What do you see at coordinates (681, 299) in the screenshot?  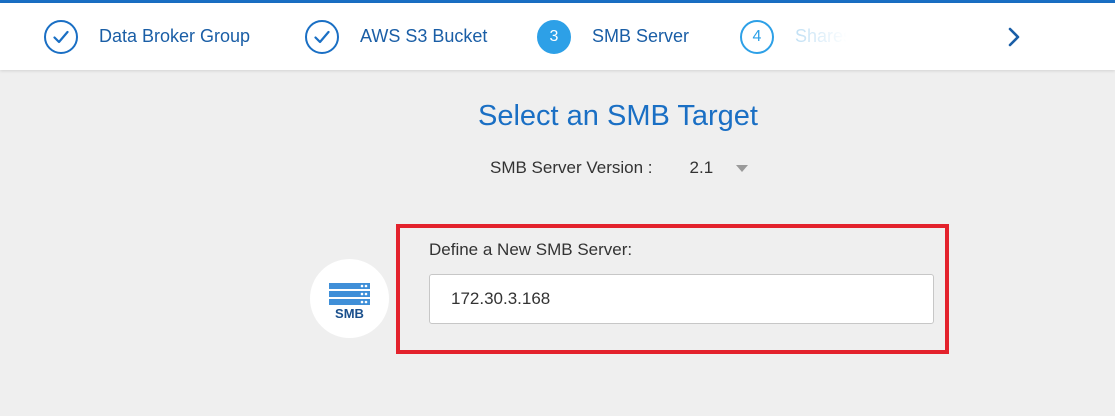 I see `smb-server-address-input` at bounding box center [681, 299].